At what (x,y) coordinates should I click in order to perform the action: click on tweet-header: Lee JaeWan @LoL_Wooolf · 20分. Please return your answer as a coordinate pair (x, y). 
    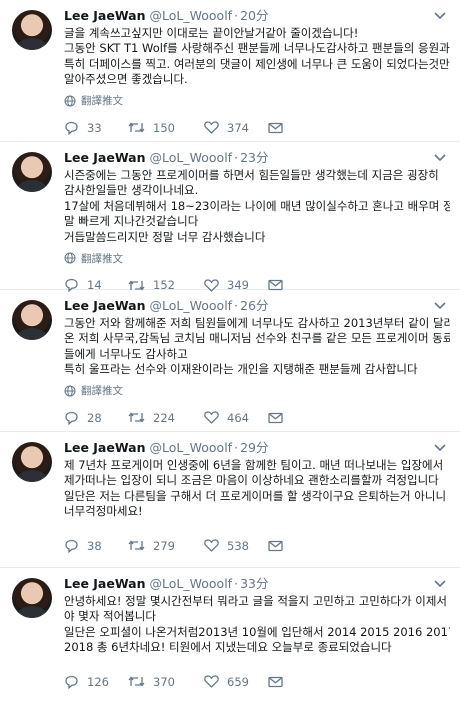
    Looking at the image, I should click on (257, 16).